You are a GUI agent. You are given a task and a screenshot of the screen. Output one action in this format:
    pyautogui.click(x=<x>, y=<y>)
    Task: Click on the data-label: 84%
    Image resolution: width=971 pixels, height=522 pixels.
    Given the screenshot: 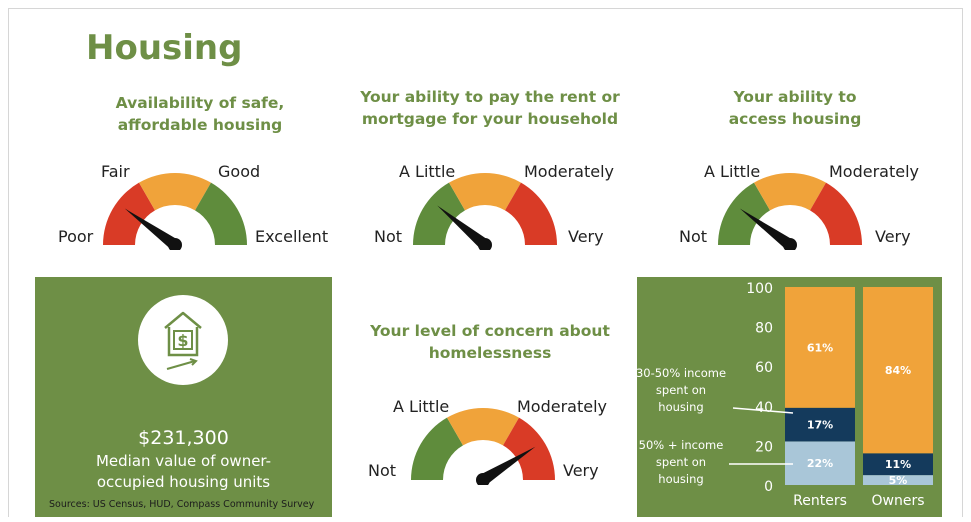 What is the action you would take?
    pyautogui.click(x=898, y=370)
    